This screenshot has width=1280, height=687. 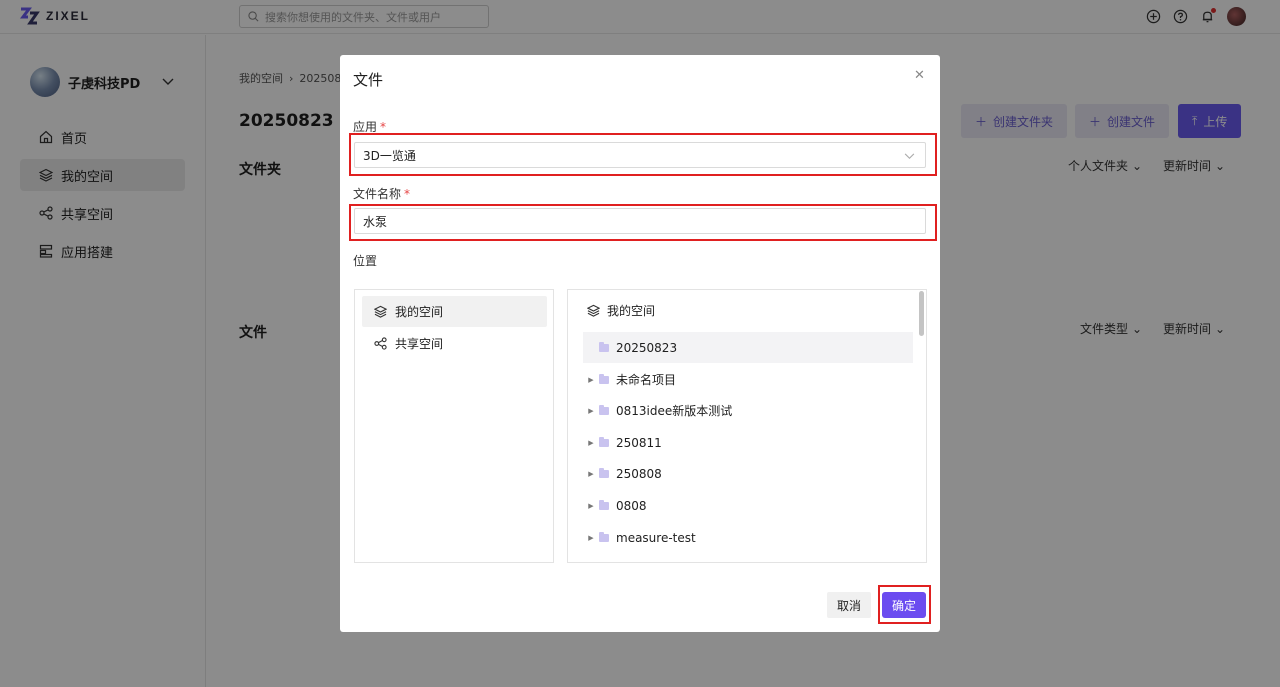 I want to click on tree-root-label: 我的空间, so click(x=631, y=311).